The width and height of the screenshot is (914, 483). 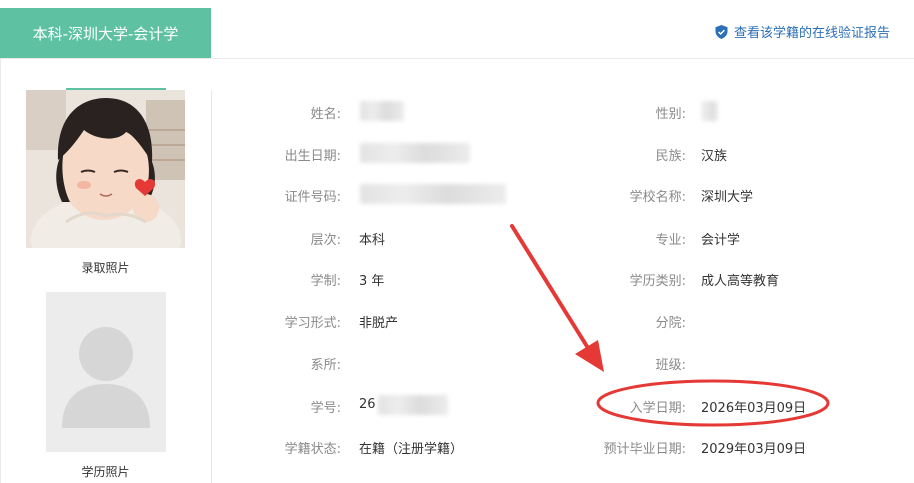 I want to click on shield-check-icon, so click(x=721, y=31).